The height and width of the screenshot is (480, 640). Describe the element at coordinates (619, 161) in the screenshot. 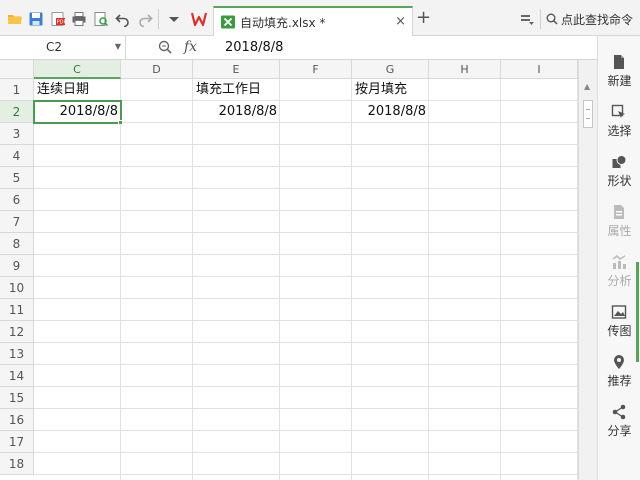

I see `shape-icon` at that location.